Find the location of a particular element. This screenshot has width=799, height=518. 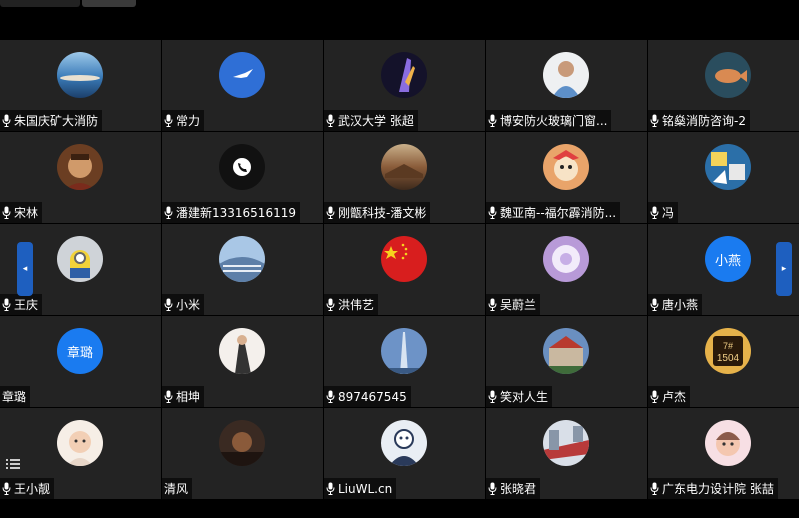

participant-name: 笑对人生 is located at coordinates (524, 397).